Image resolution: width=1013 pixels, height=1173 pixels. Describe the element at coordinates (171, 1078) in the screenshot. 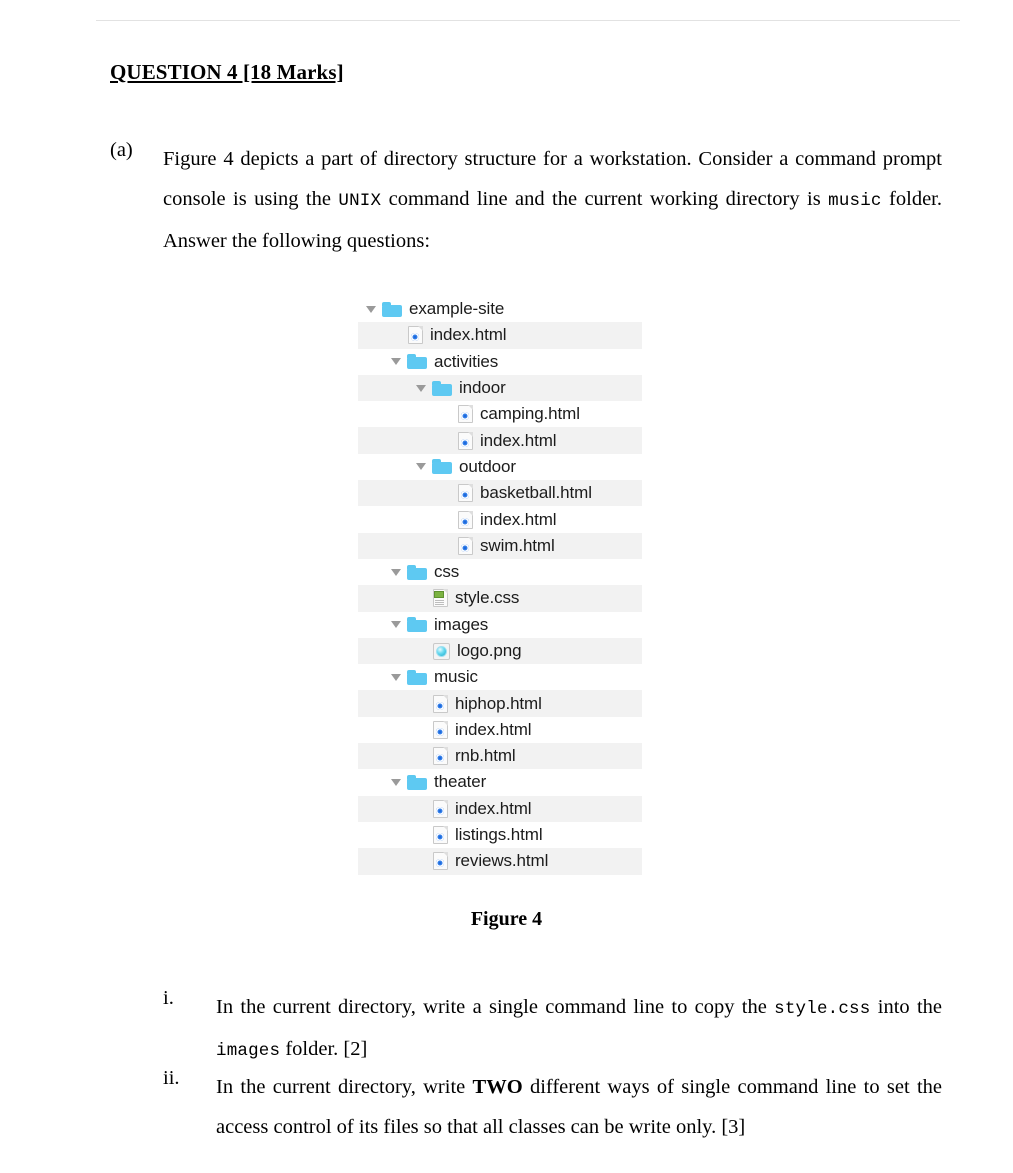

I see `question-ii-label: ii.` at that location.